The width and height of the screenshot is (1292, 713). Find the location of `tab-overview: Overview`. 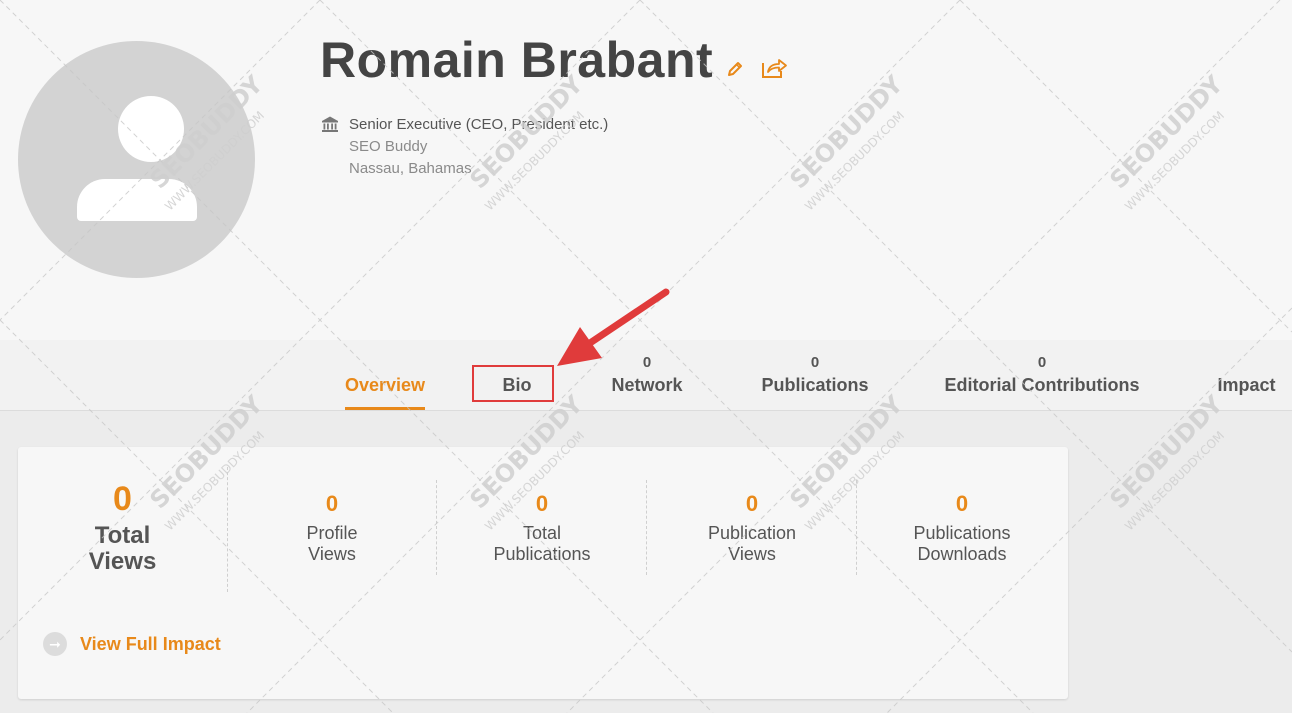

tab-overview: Overview is located at coordinates (385, 375).